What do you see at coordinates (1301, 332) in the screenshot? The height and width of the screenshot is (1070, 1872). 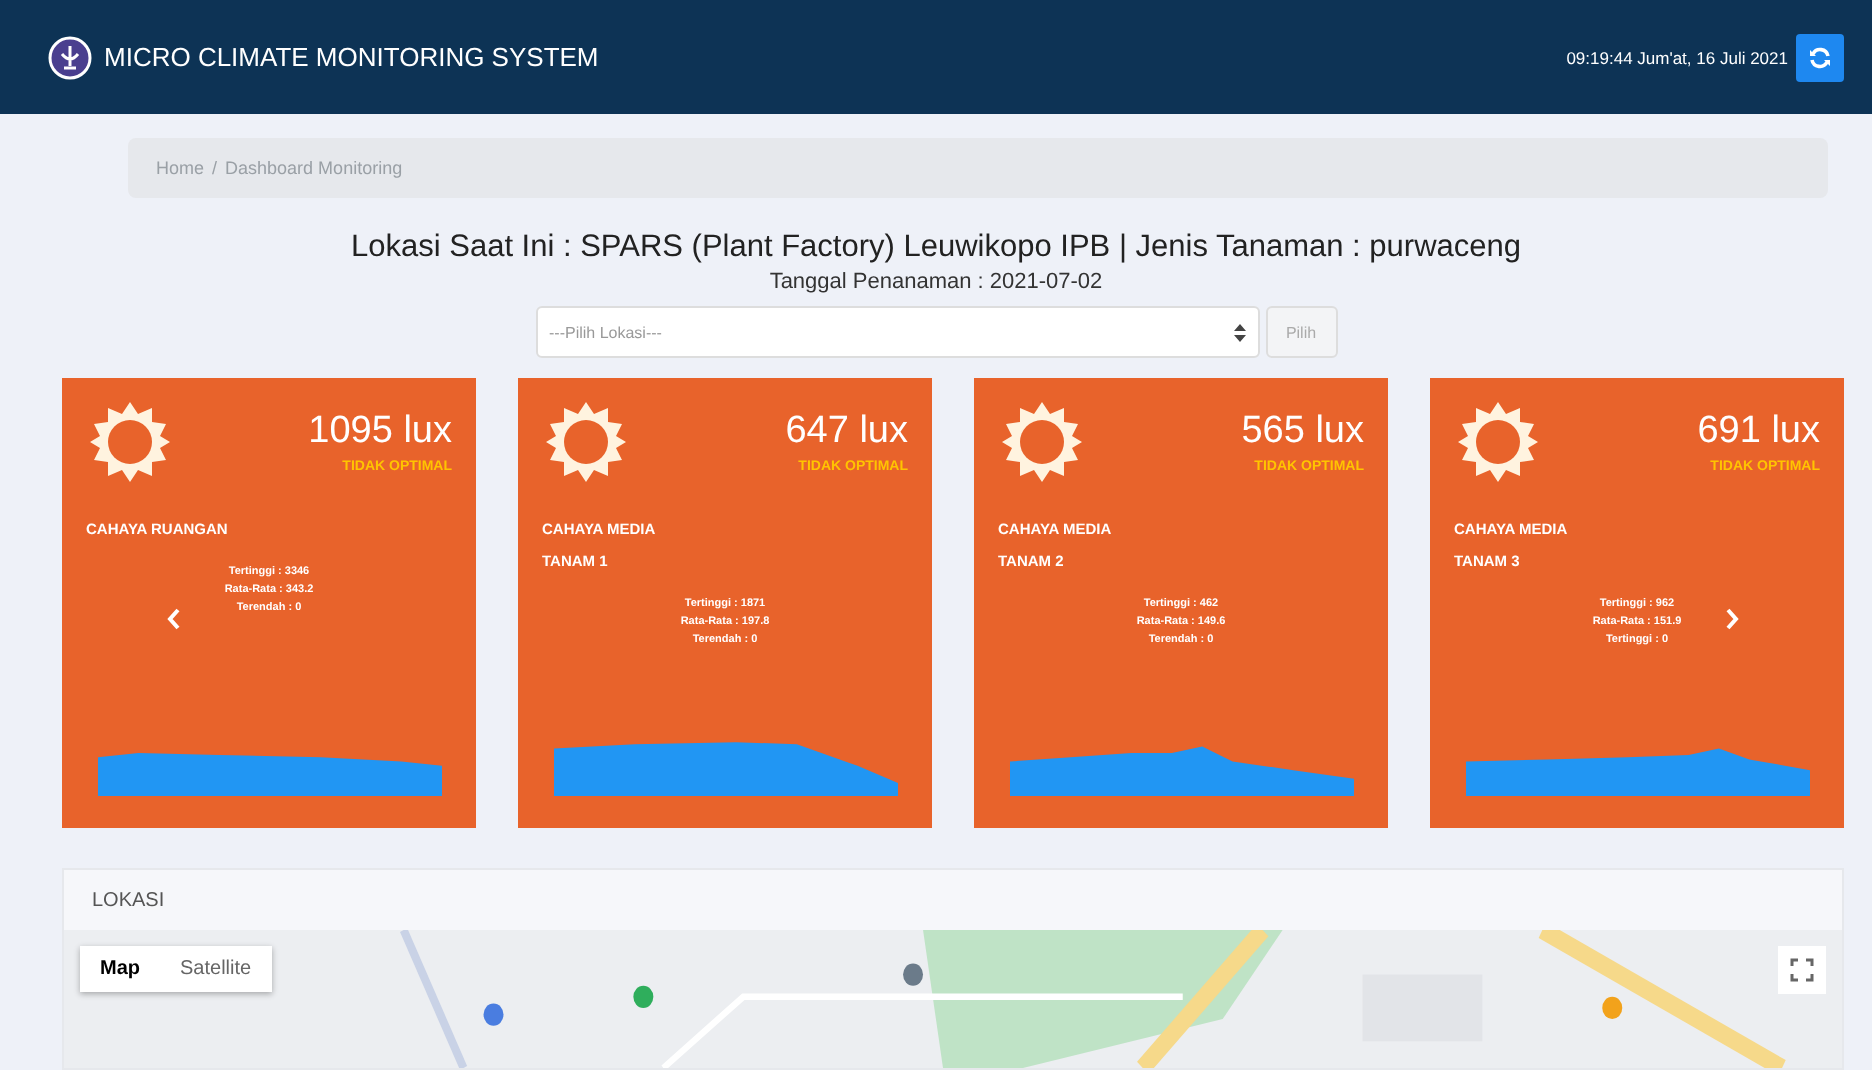 I see `choose-button: Pilih` at bounding box center [1301, 332].